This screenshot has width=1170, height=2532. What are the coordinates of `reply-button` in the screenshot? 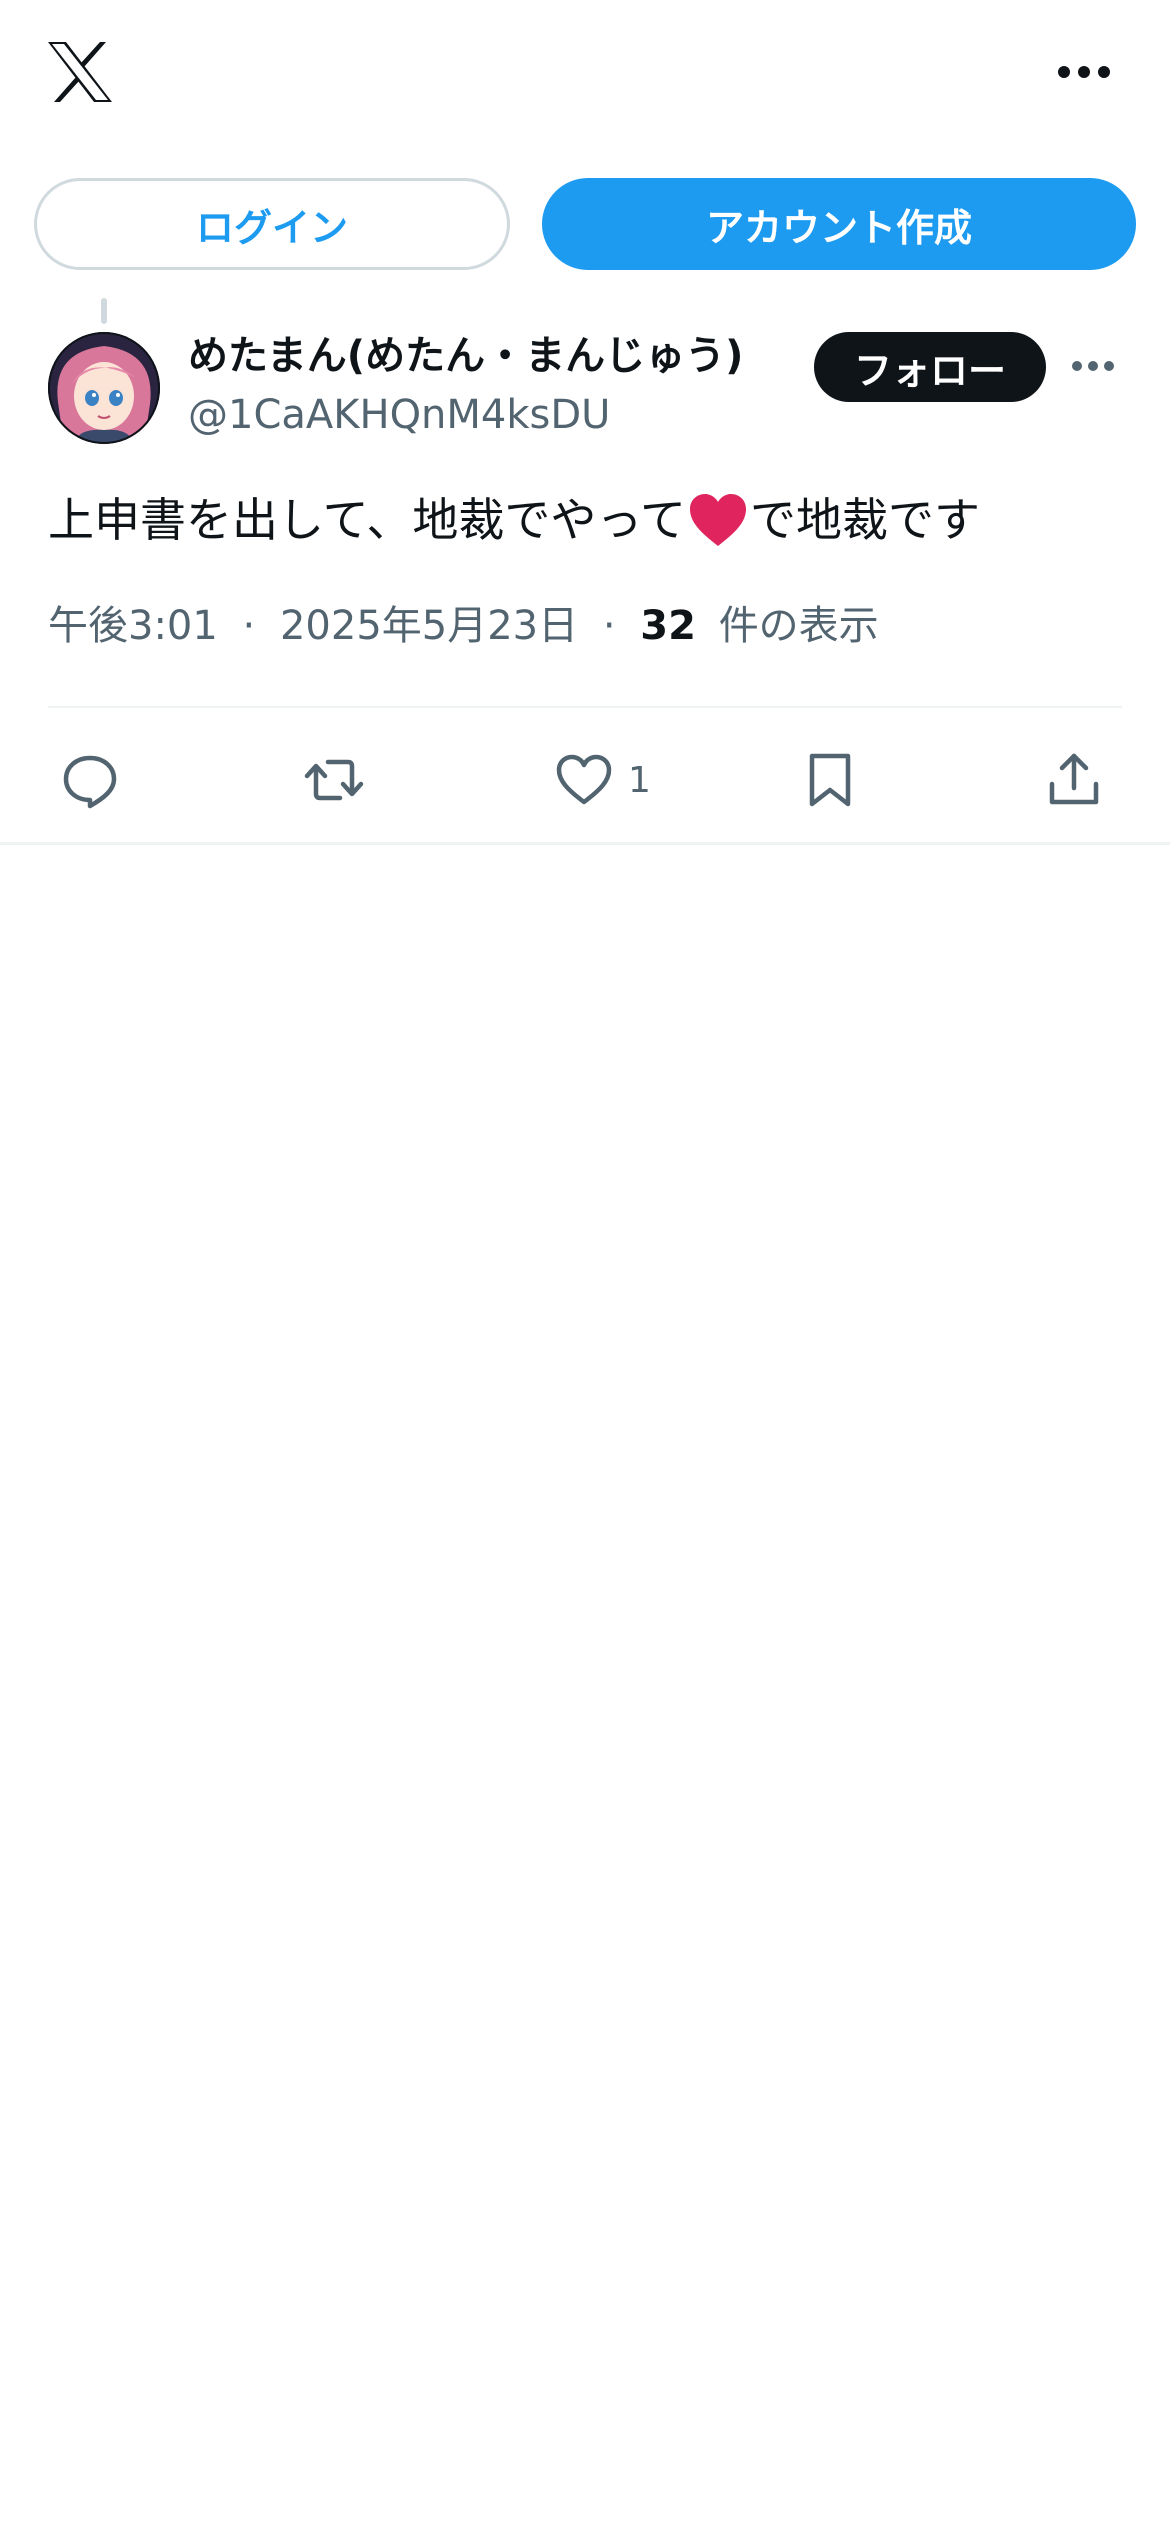 It's located at (90, 780).